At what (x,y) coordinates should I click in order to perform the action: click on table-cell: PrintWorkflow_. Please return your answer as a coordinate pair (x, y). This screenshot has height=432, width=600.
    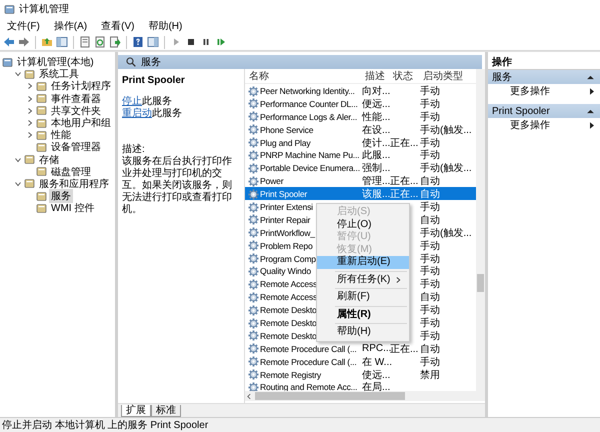
    Looking at the image, I should click on (287, 233).